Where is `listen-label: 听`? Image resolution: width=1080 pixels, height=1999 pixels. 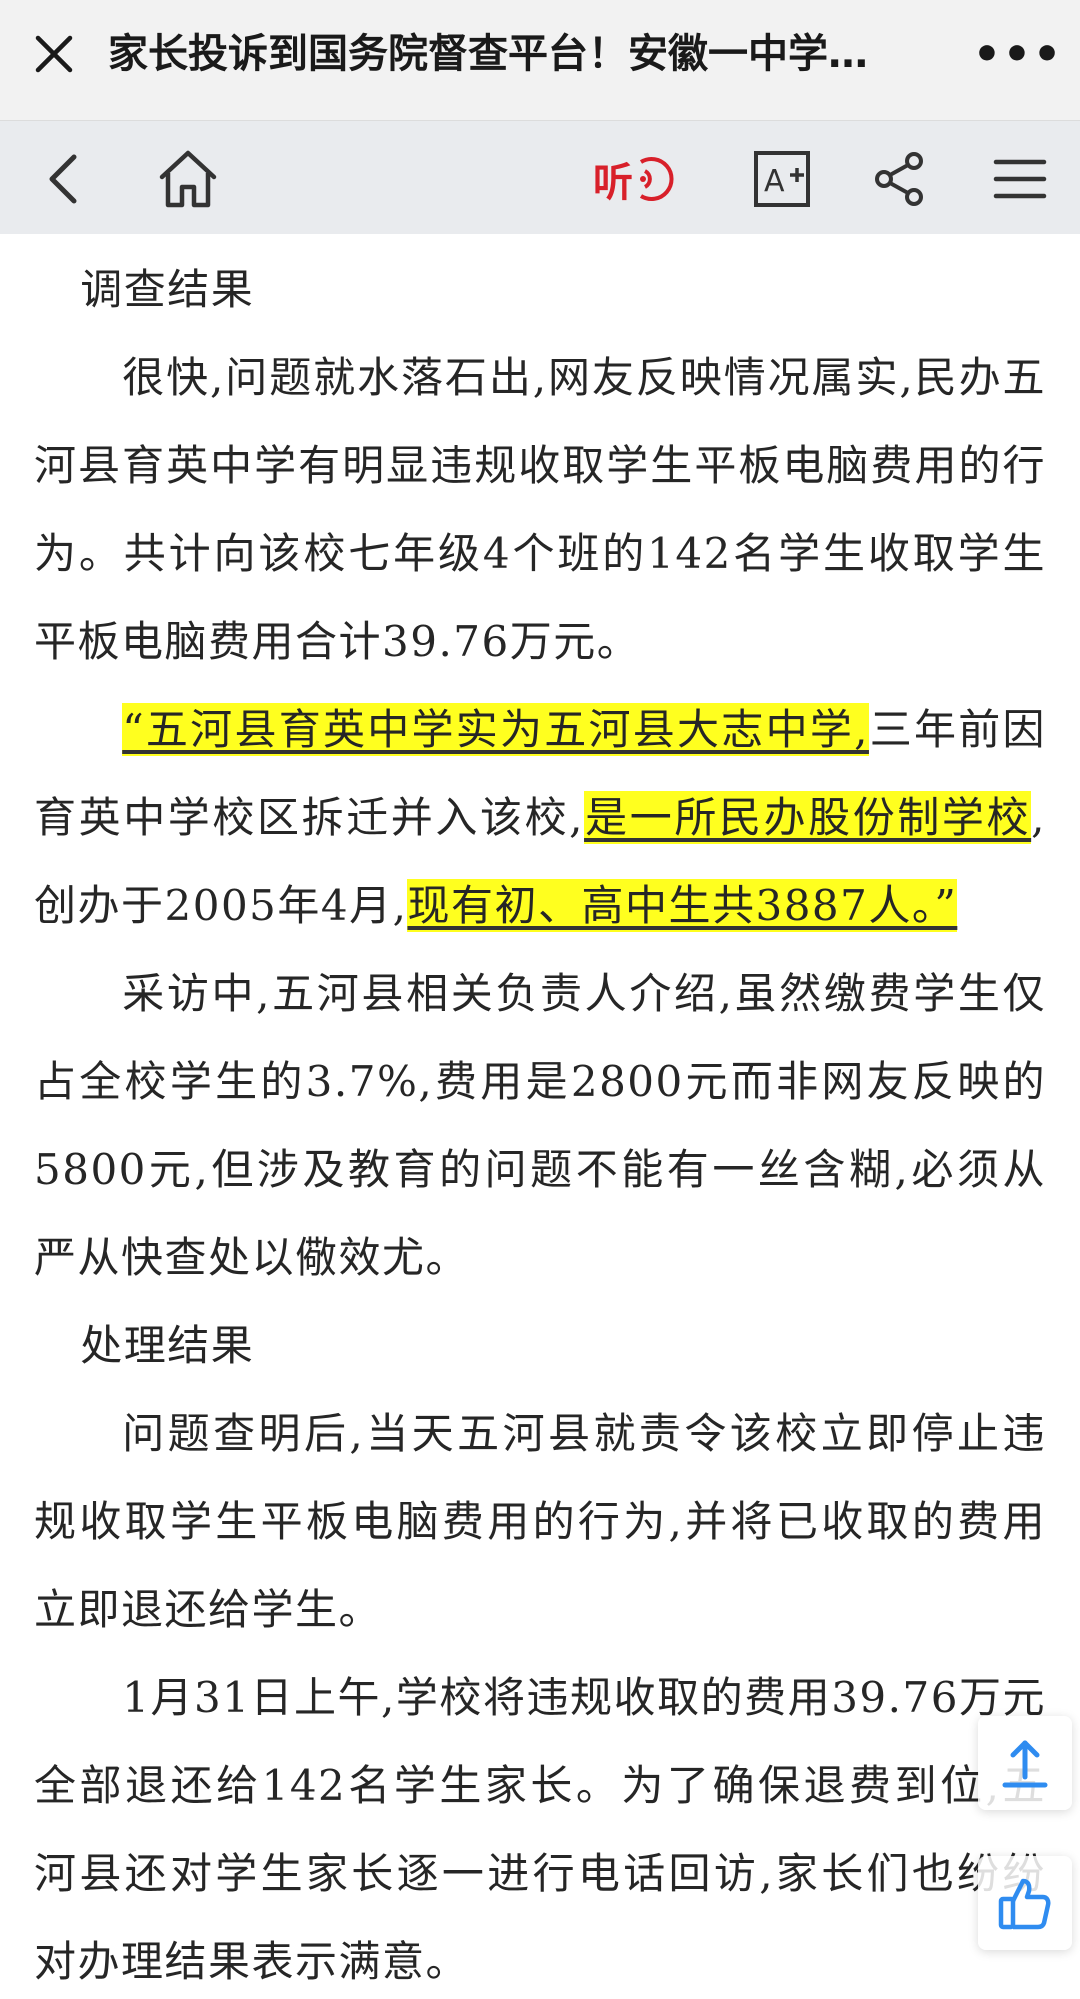 listen-label: 听 is located at coordinates (613, 183).